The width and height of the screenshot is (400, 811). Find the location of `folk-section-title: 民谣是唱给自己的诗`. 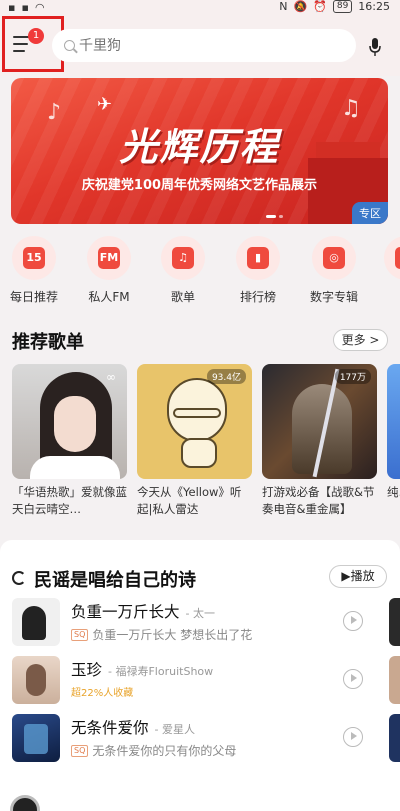

folk-section-title: 民谣是唱给自己的诗 is located at coordinates (115, 580).